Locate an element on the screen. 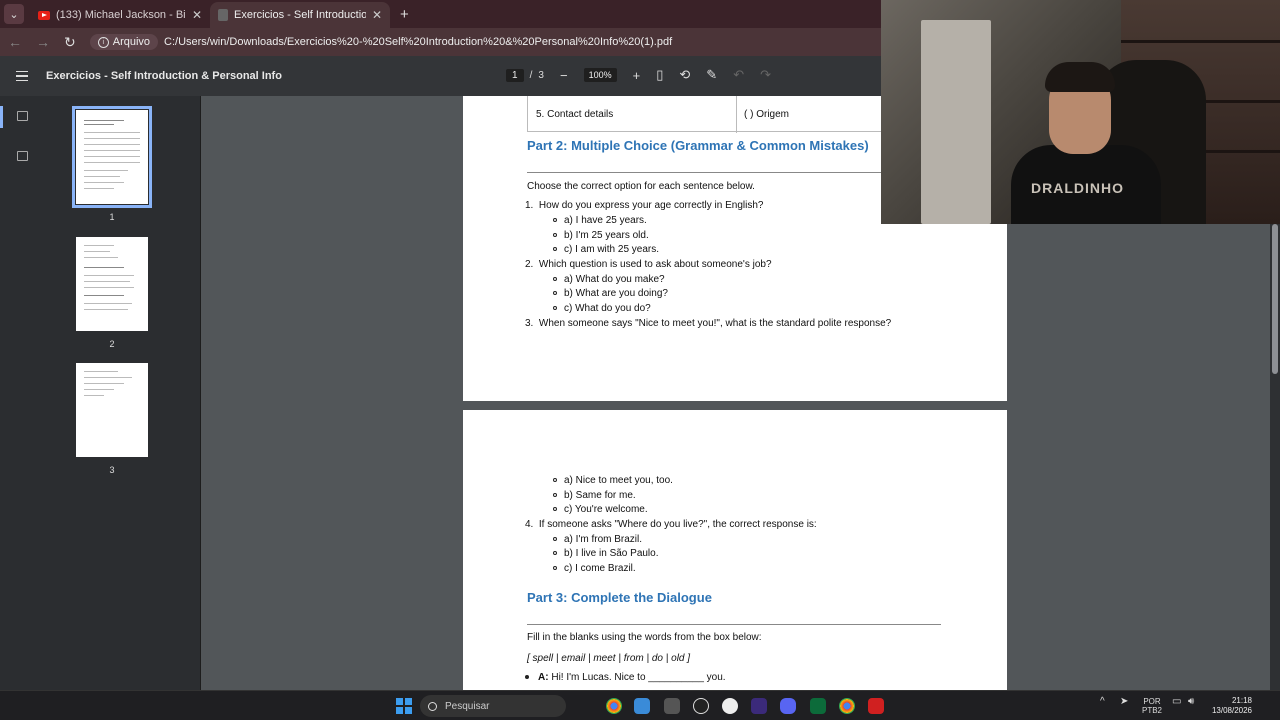 This screenshot has height=720, width=1280. shirt-print: DRALDINHO is located at coordinates (1077, 188).